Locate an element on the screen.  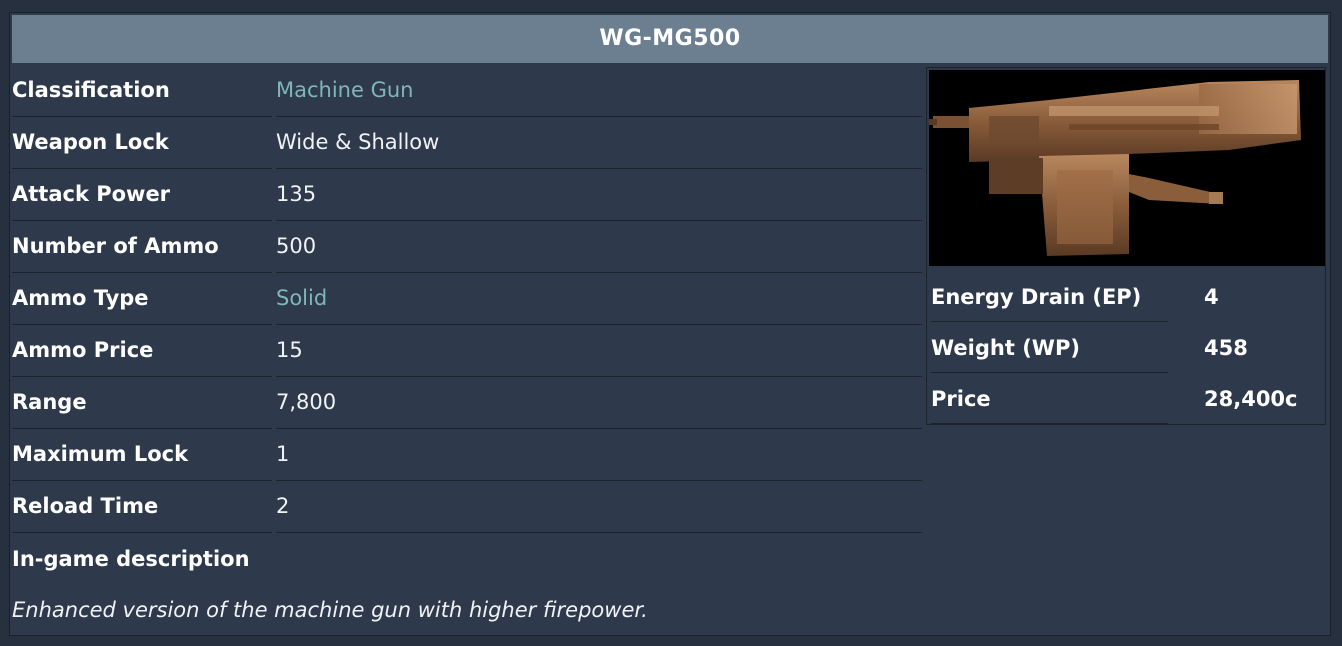
table-row: Ammo Price 15 is located at coordinates (467, 351).